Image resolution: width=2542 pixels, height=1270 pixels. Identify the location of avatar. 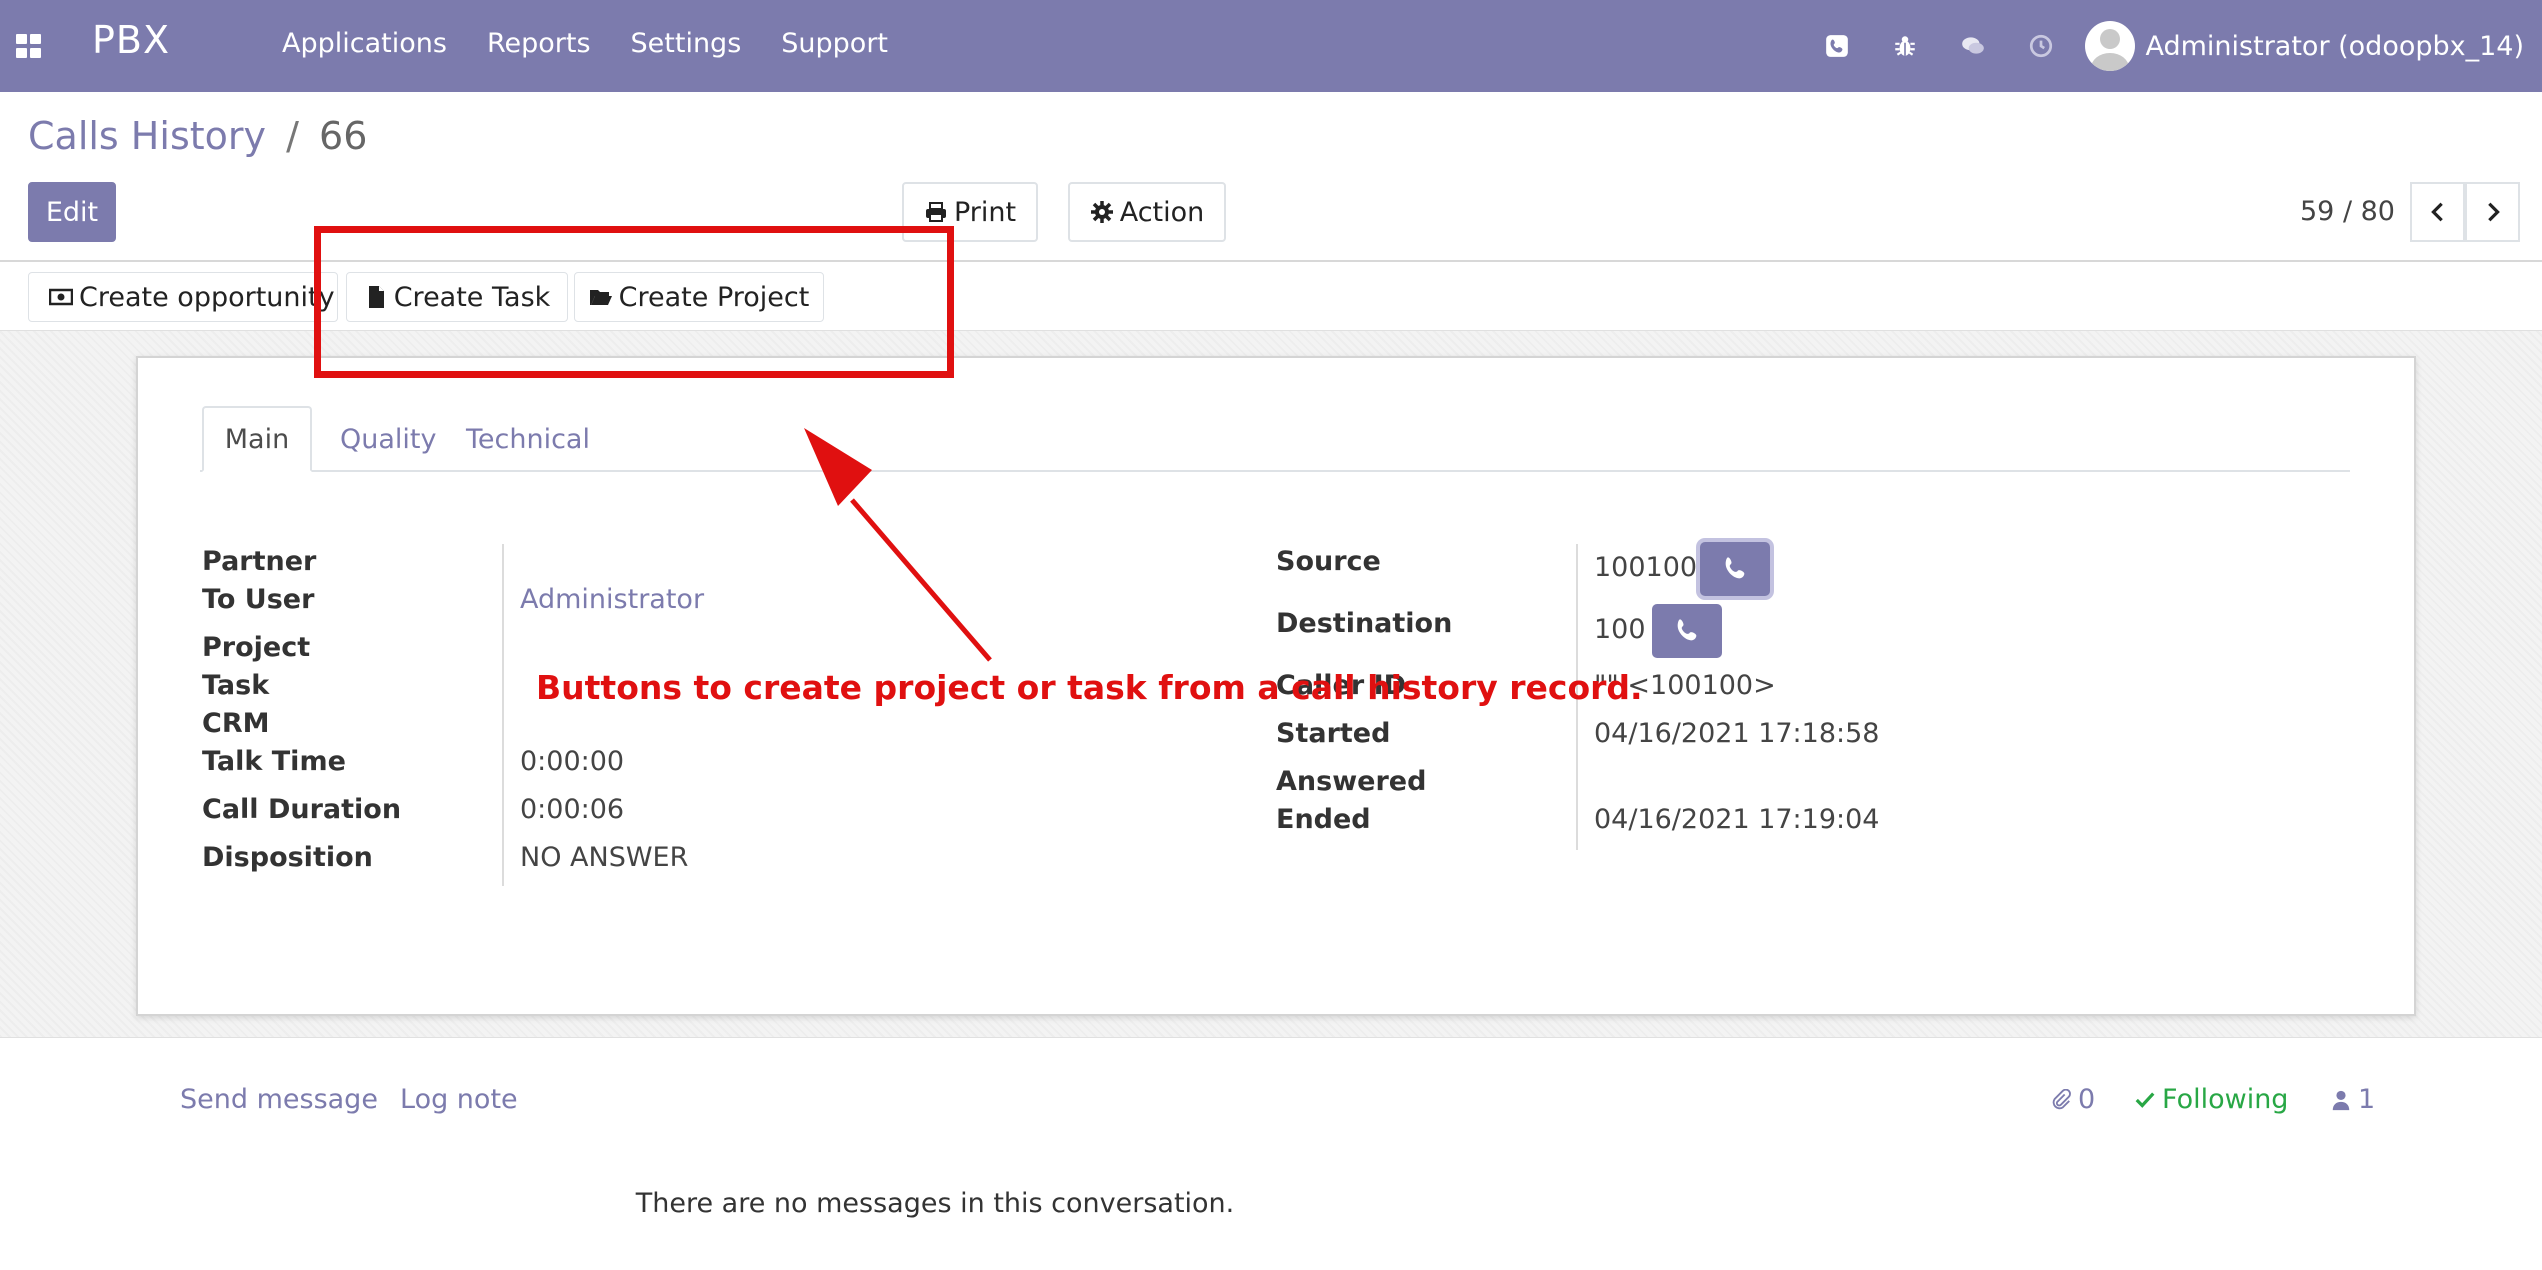
(2110, 46).